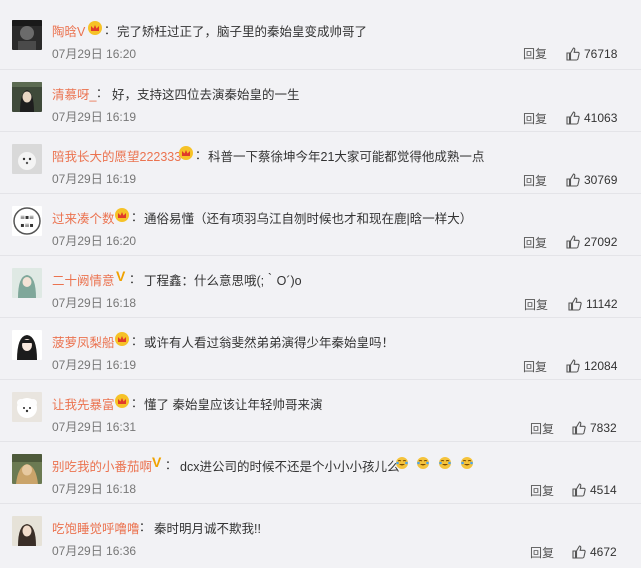 The height and width of the screenshot is (568, 641). What do you see at coordinates (83, 403) in the screenshot?
I see `username: 让我先暴富` at bounding box center [83, 403].